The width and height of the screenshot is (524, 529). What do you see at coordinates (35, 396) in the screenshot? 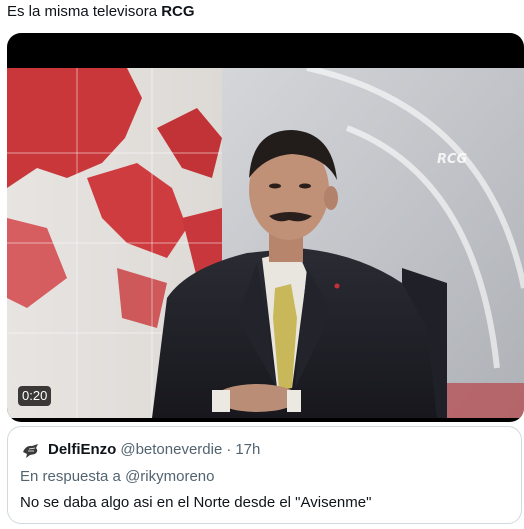
I see `video-duration-badge: 0:20` at bounding box center [35, 396].